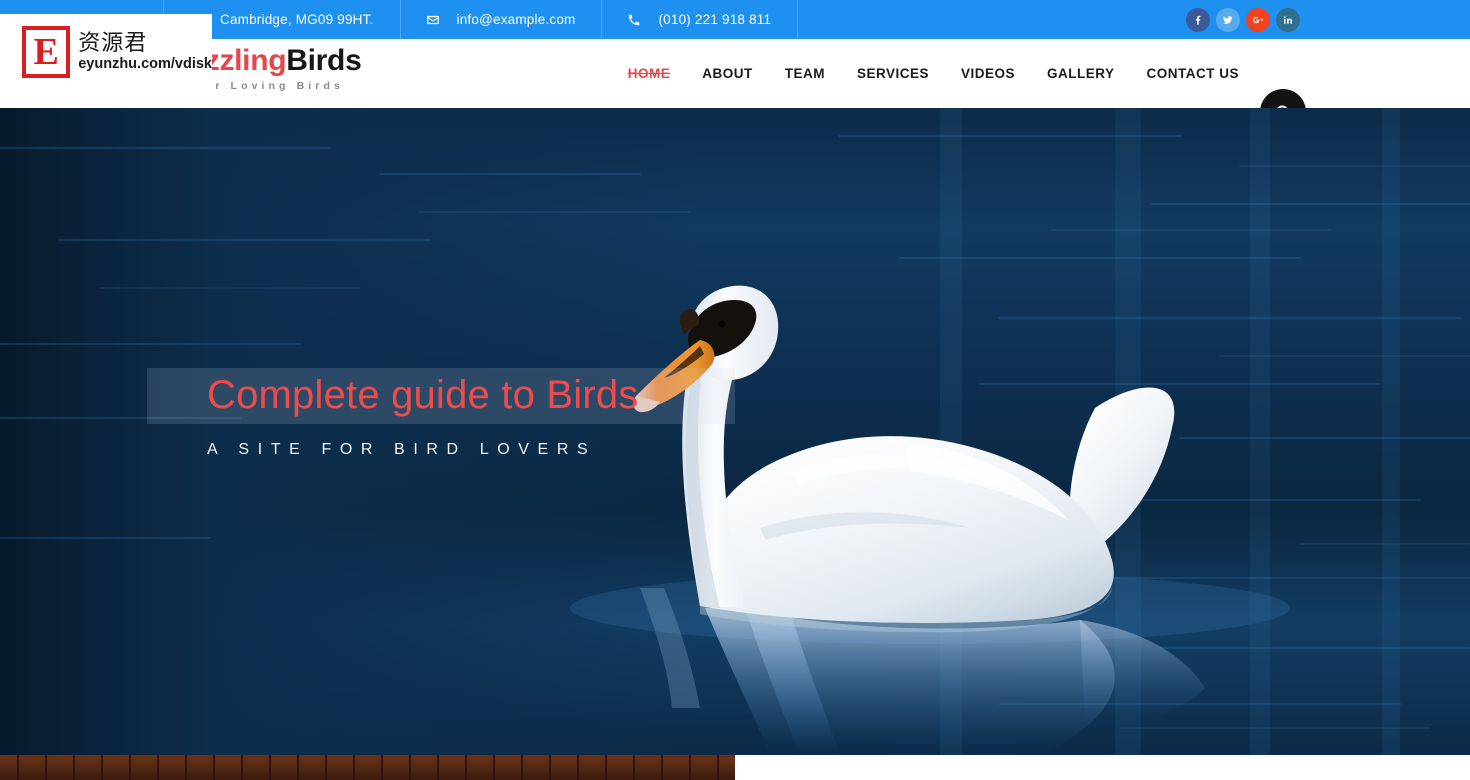 The image size is (1470, 780). Describe the element at coordinates (715, 19) in the screenshot. I see `phone-text: (010) 221 918 811` at that location.